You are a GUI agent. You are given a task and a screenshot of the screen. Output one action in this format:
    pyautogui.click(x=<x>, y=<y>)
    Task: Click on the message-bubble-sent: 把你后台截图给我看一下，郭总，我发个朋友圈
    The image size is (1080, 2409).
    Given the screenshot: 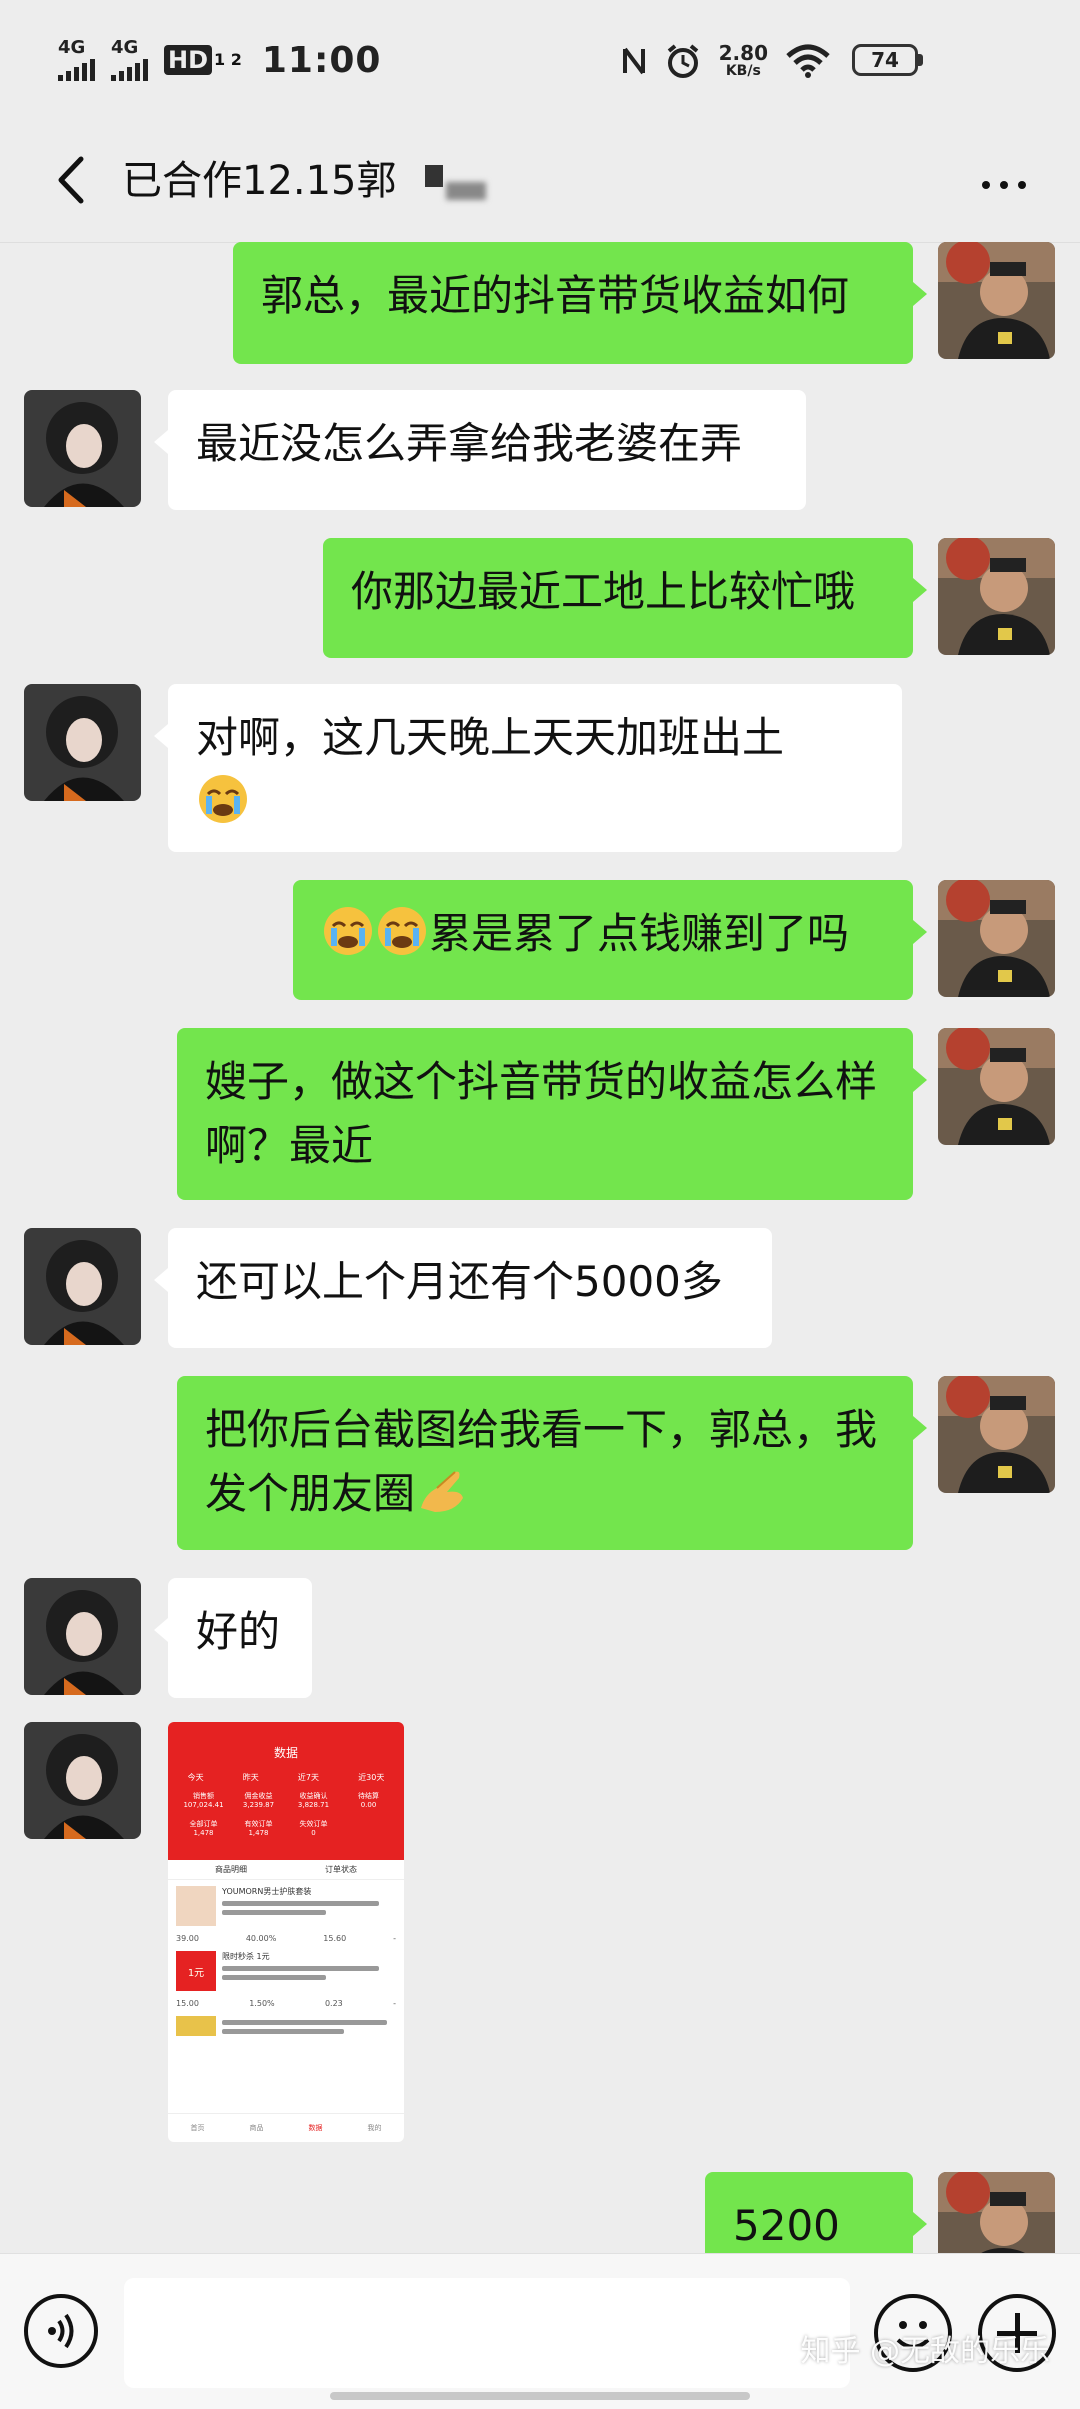 What is the action you would take?
    pyautogui.click(x=552, y=1463)
    